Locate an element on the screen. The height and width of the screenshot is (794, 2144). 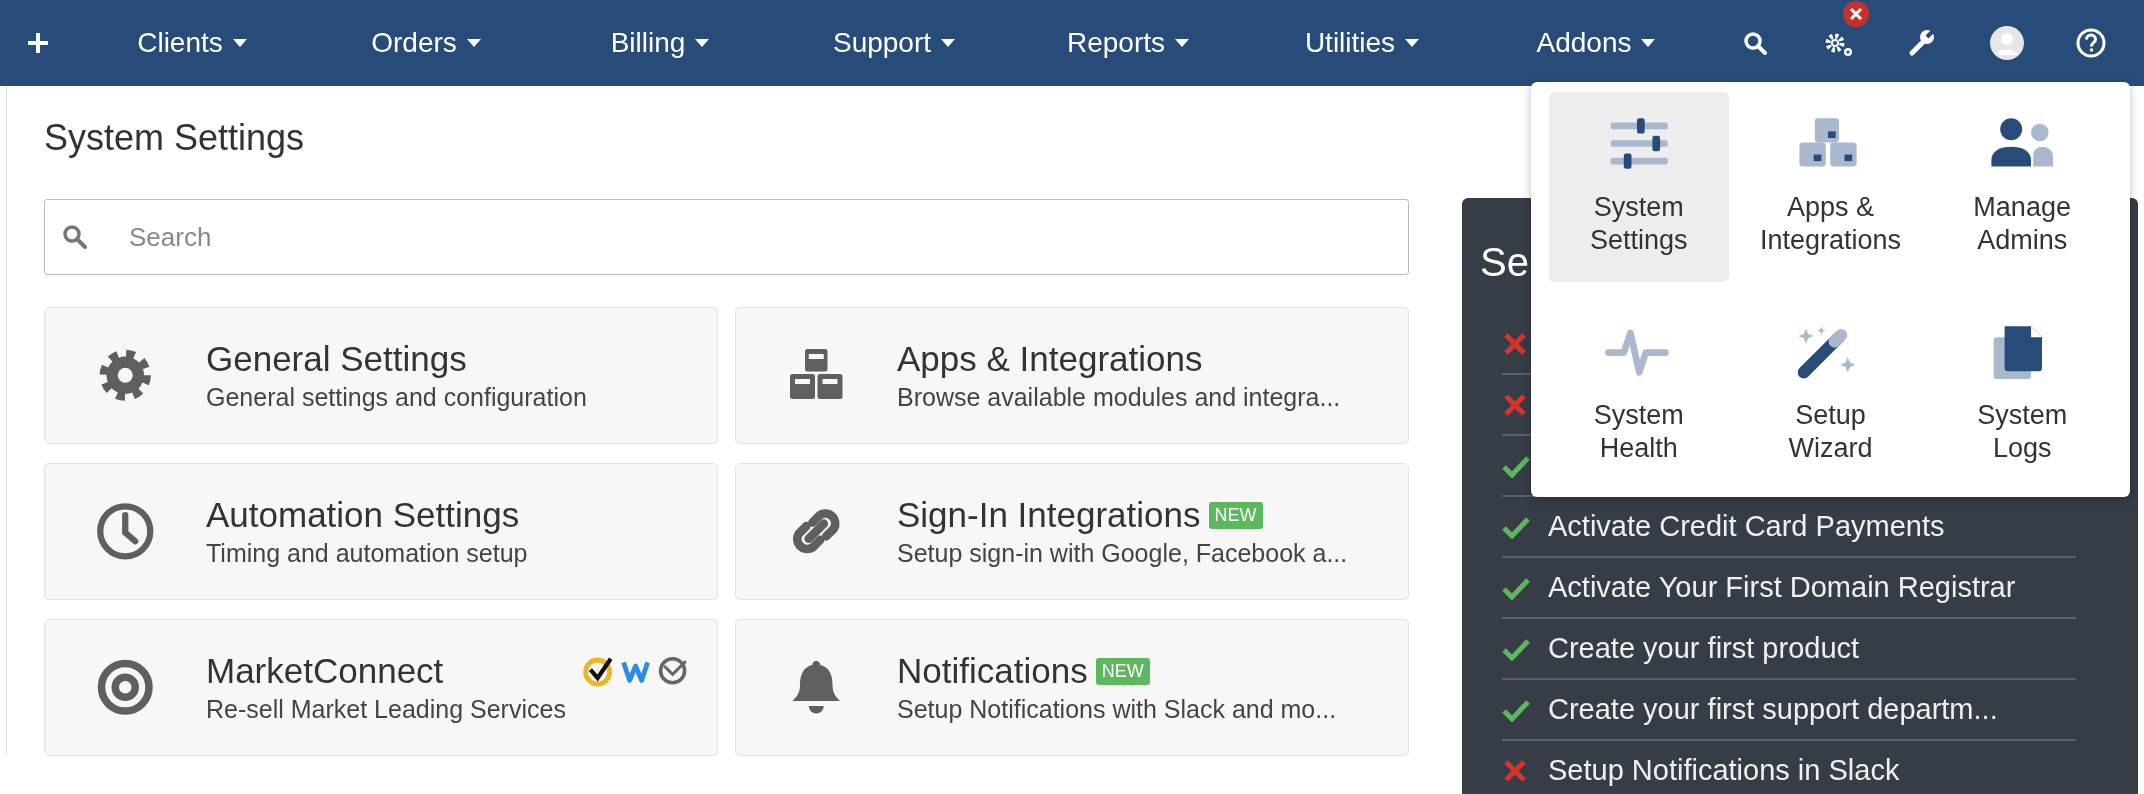
card-title: MarketConnect is located at coordinates (325, 671).